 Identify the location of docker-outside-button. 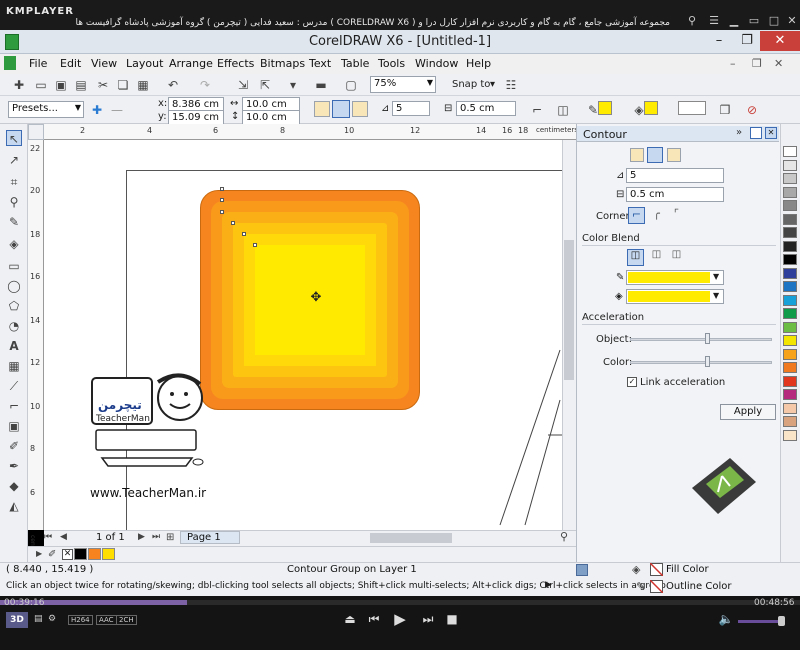
(674, 155).